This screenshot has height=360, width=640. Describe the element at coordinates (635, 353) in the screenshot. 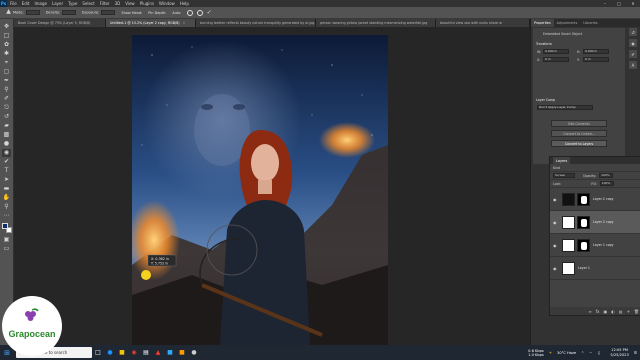

I see `notification-icon: ☰` at that location.